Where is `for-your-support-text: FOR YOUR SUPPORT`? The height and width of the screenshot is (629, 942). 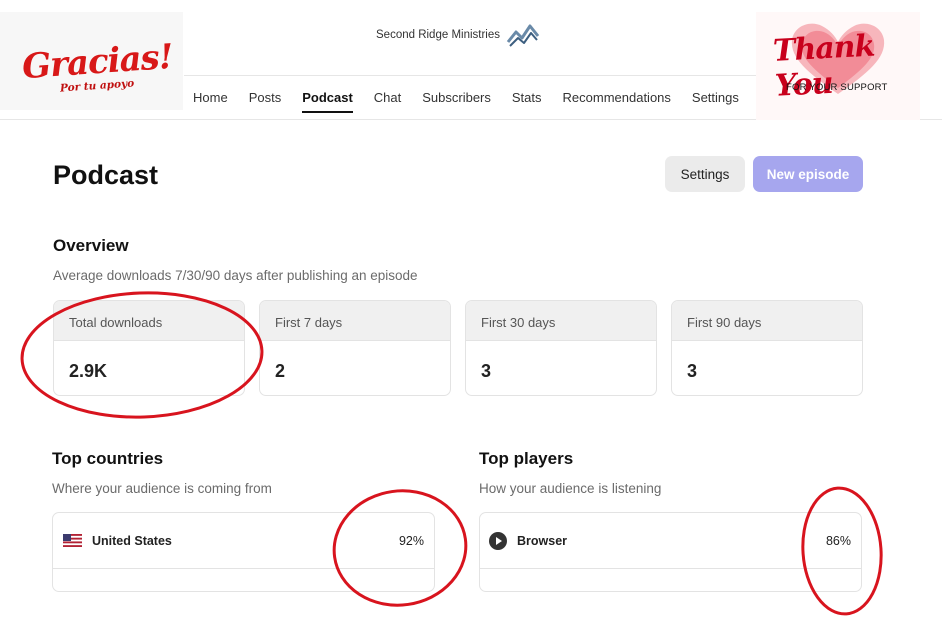 for-your-support-text: FOR YOUR SUPPORT is located at coordinates (837, 87).